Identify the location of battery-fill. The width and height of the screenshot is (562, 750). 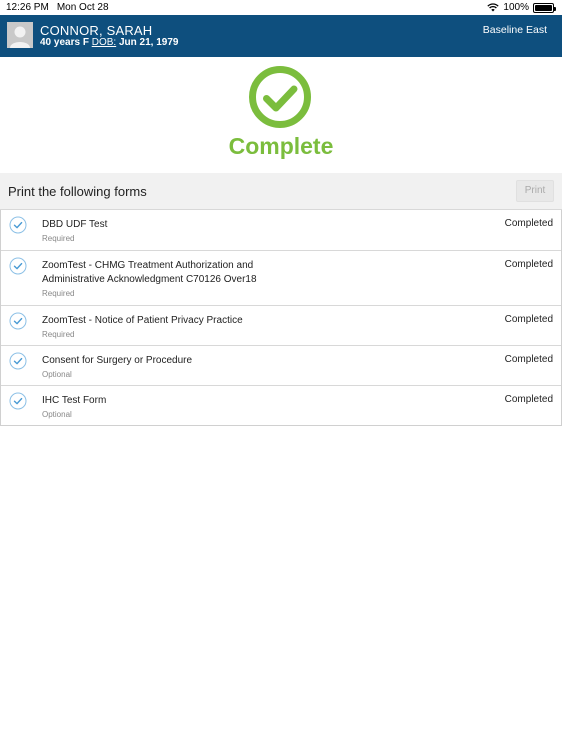
(543, 7).